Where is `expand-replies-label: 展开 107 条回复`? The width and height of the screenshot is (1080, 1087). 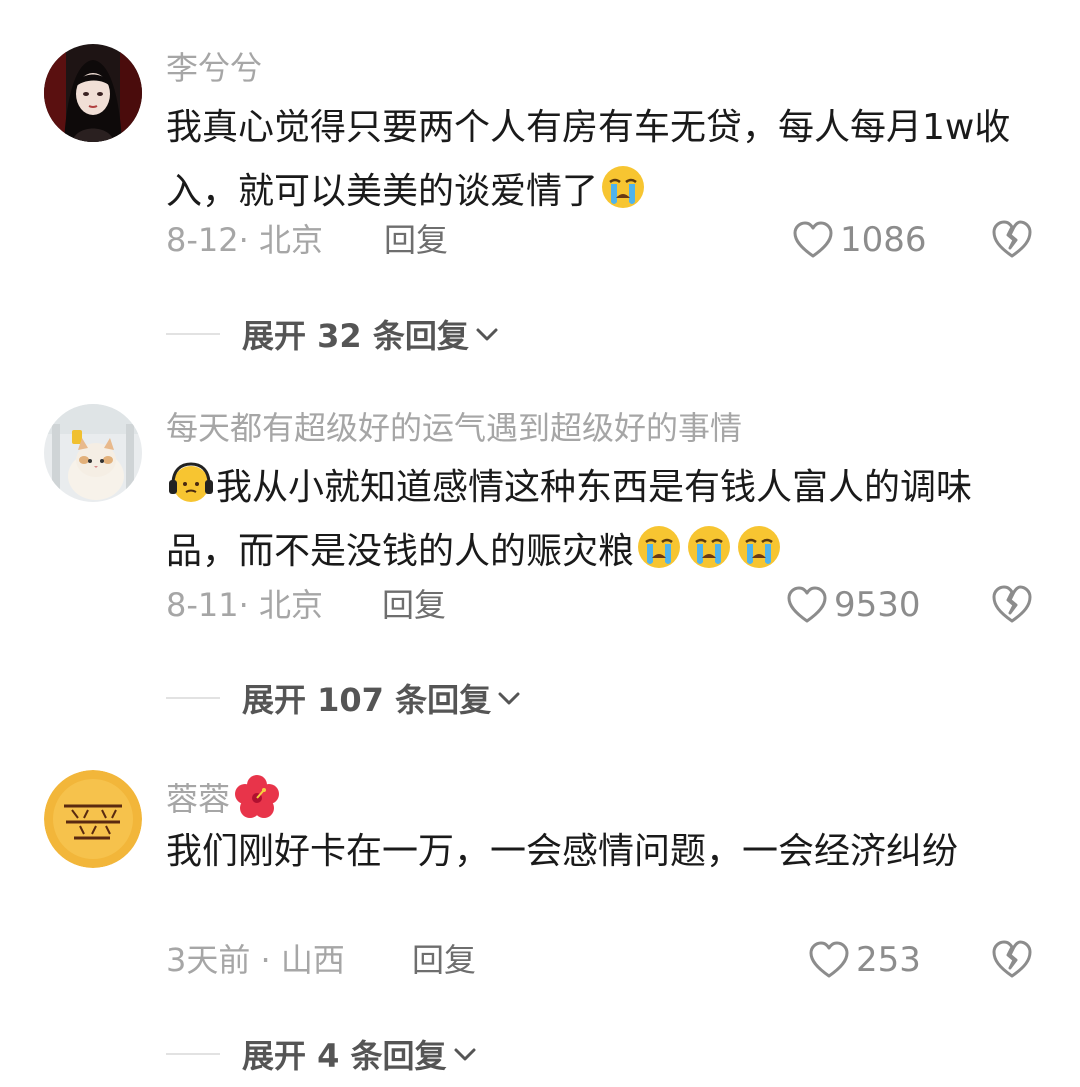 expand-replies-label: 展开 107 条回复 is located at coordinates (367, 700).